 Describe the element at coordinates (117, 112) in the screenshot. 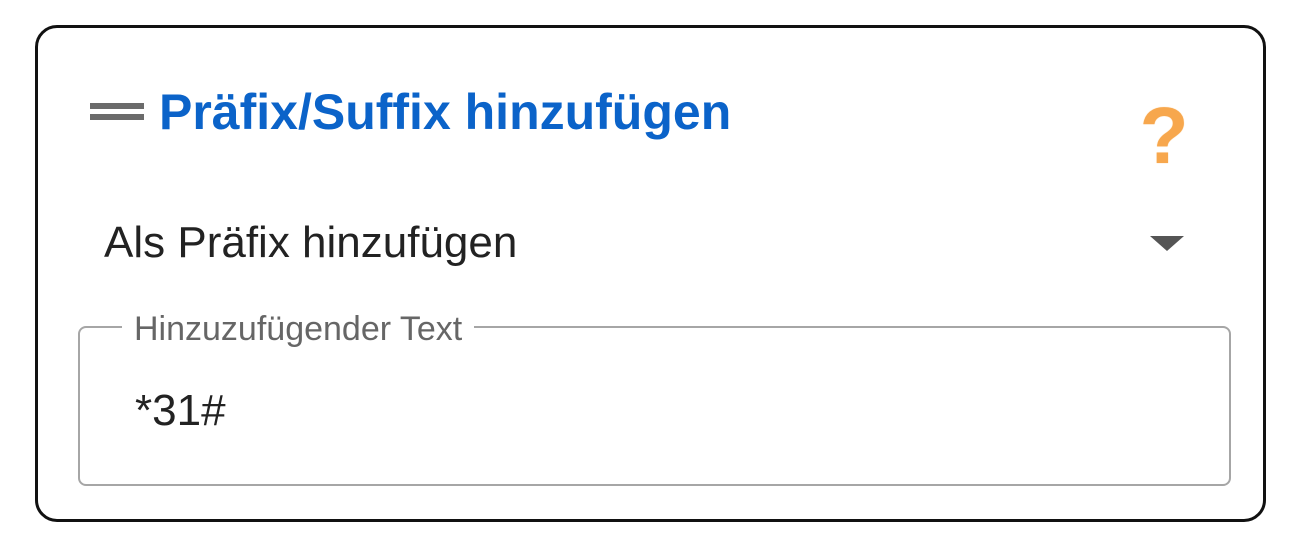

I see `drag-handle-icon` at that location.